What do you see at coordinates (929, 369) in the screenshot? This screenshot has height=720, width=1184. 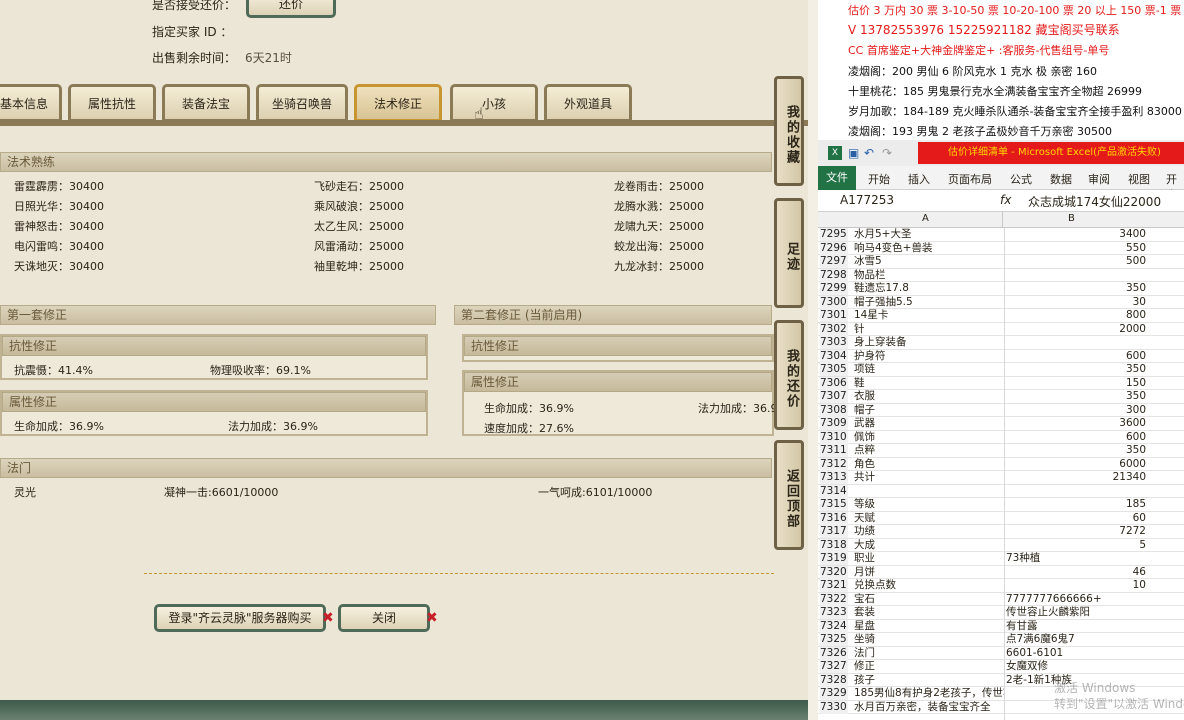 I see `cell-a: 项链` at bounding box center [929, 369].